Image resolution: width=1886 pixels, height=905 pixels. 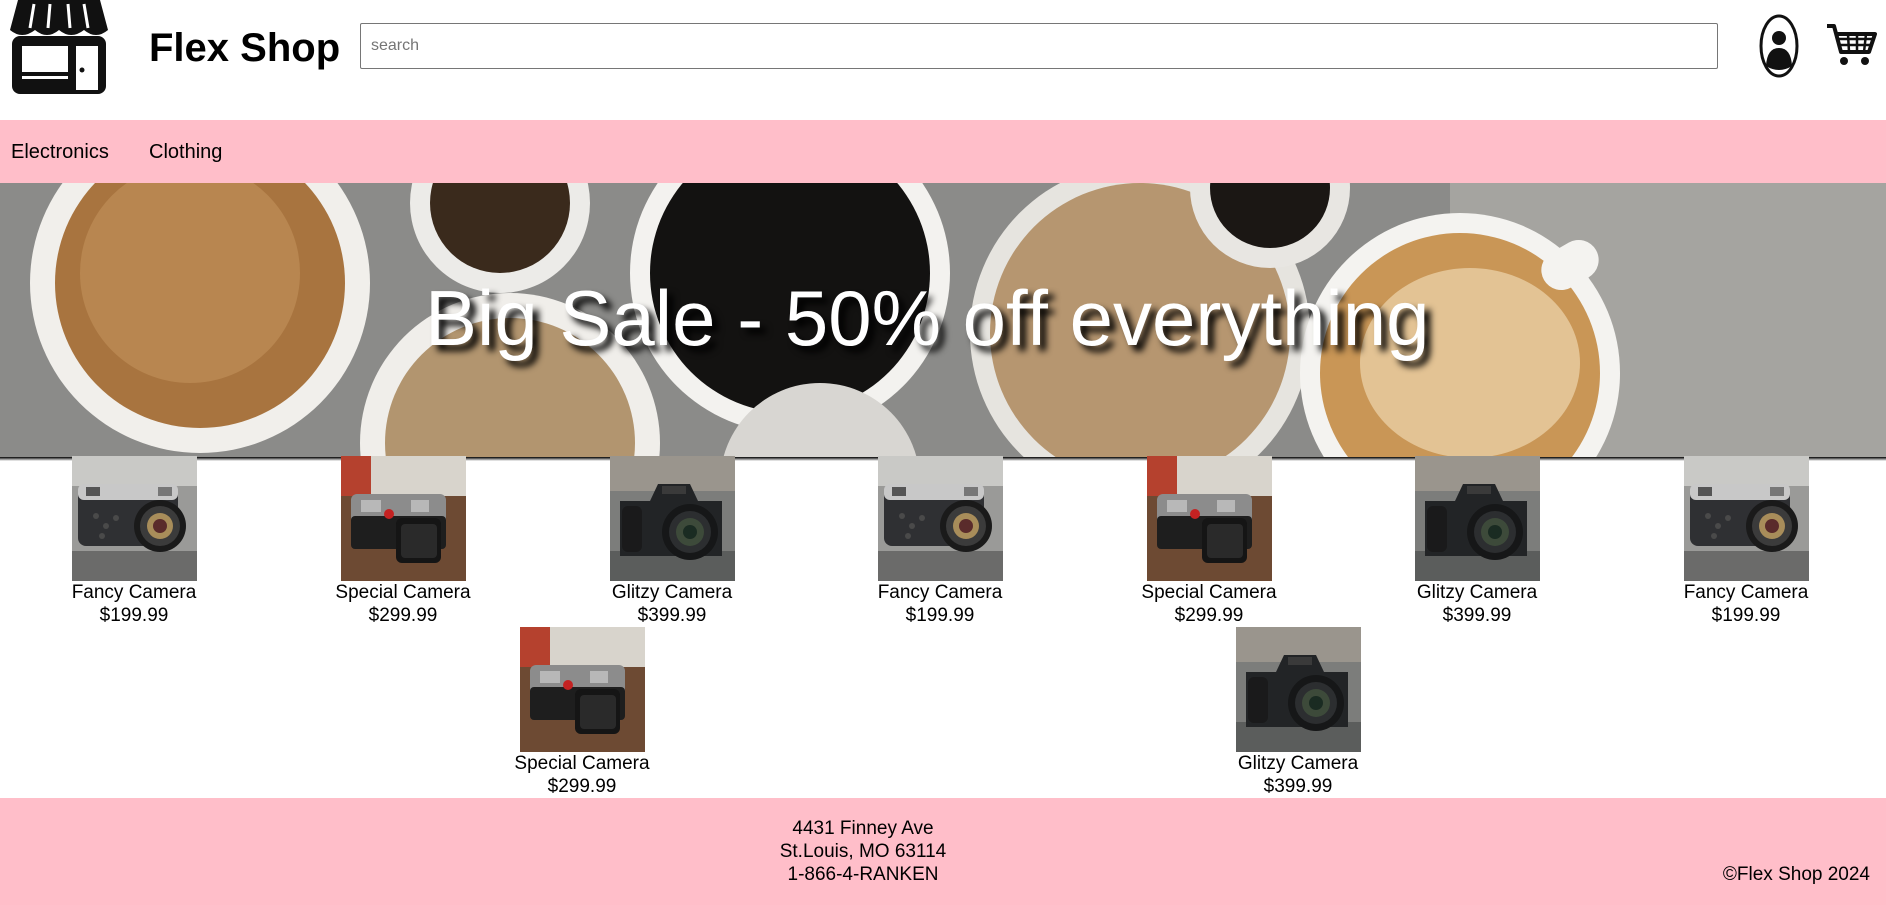 What do you see at coordinates (185, 152) in the screenshot?
I see `nav-item-clothing: Clothing` at bounding box center [185, 152].